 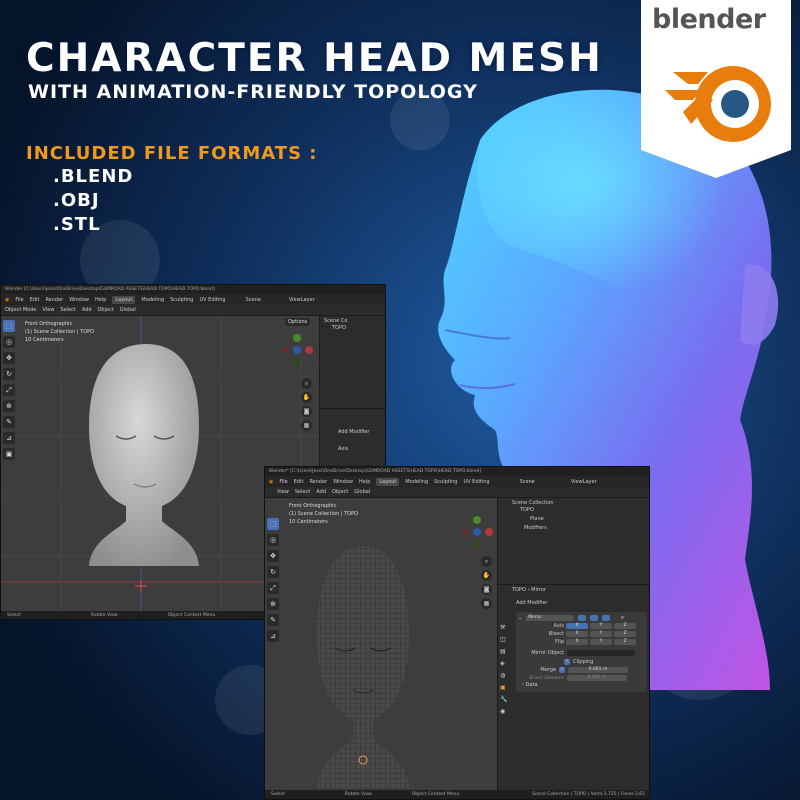 What do you see at coordinates (581, 686) in the screenshot?
I see `data-subpanel: › Data` at bounding box center [581, 686].